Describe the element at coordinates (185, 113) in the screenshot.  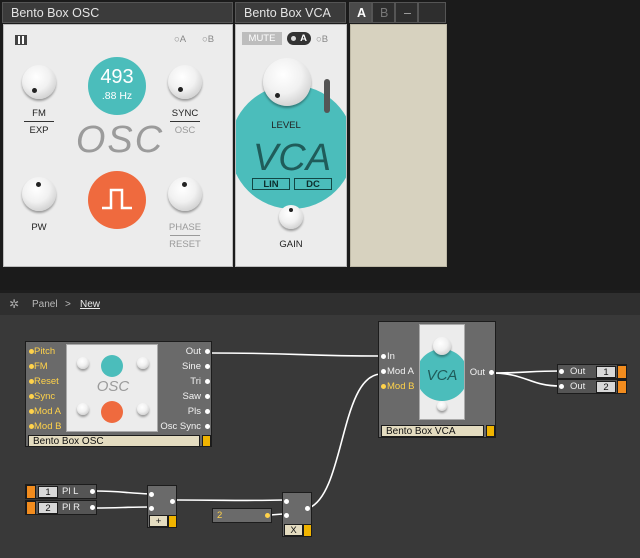
I see `sync-label: SYNC` at that location.